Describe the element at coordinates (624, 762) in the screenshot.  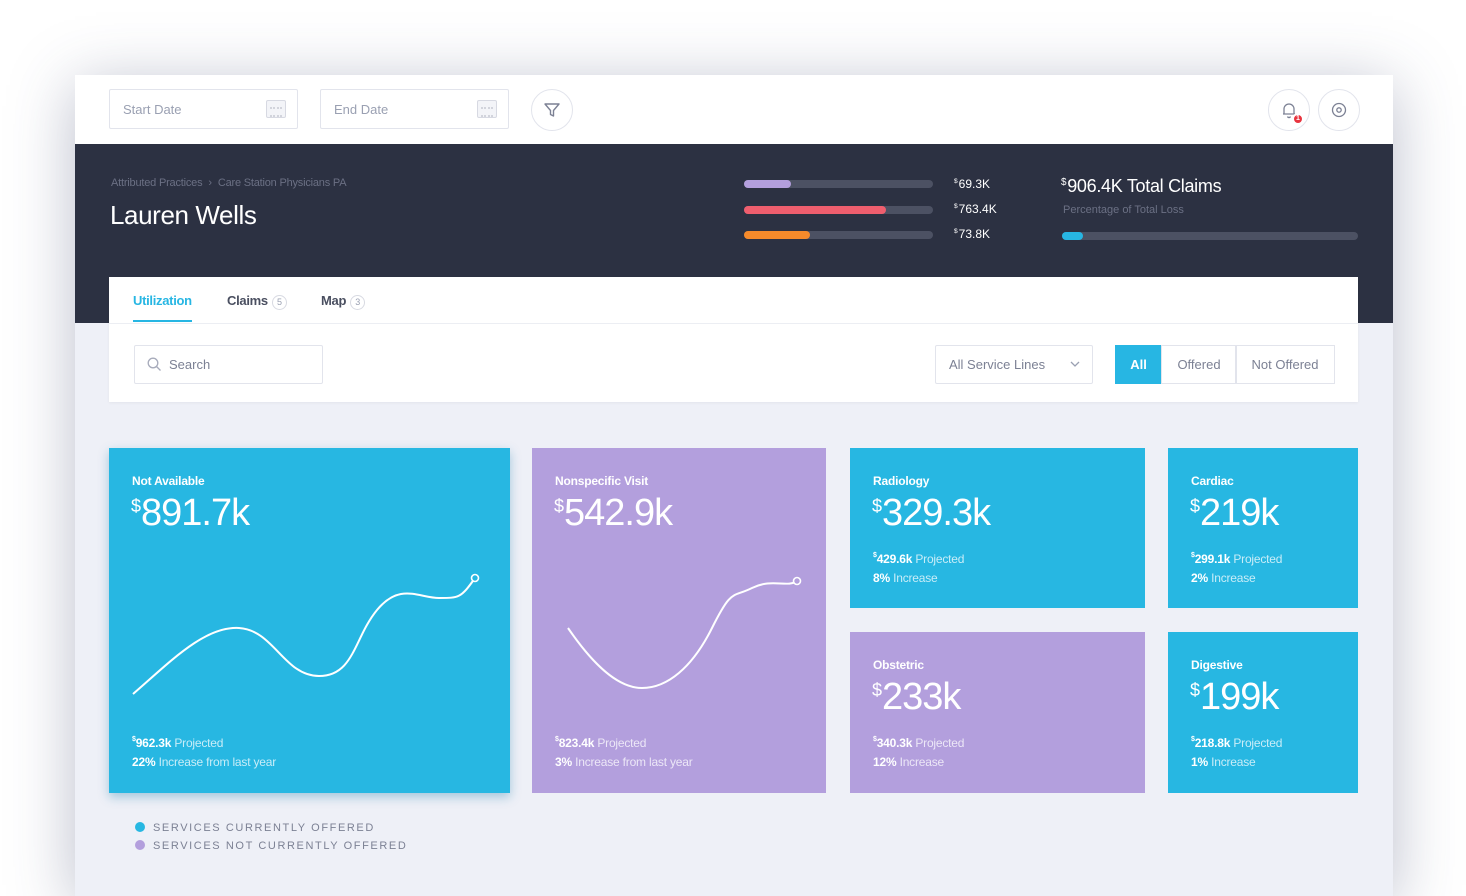
I see `card-increase: 3% Increase from last year` at that location.